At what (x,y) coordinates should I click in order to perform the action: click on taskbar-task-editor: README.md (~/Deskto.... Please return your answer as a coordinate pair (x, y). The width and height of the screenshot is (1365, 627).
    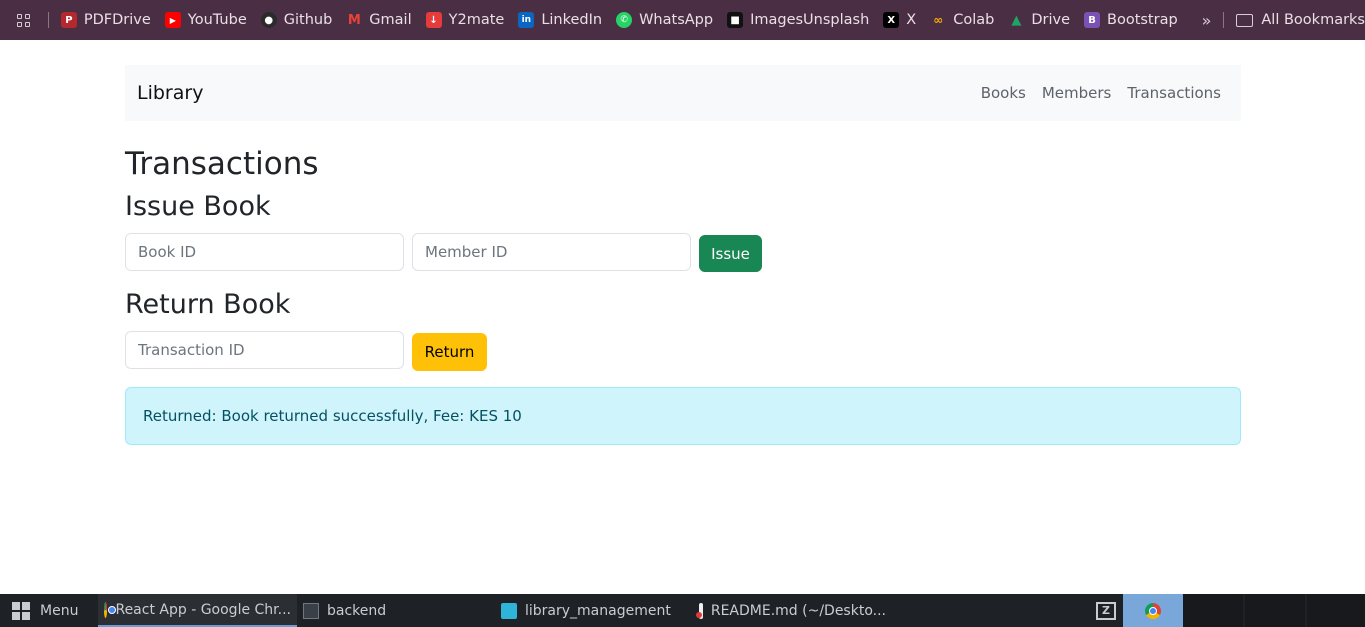
    Looking at the image, I should click on (792, 610).